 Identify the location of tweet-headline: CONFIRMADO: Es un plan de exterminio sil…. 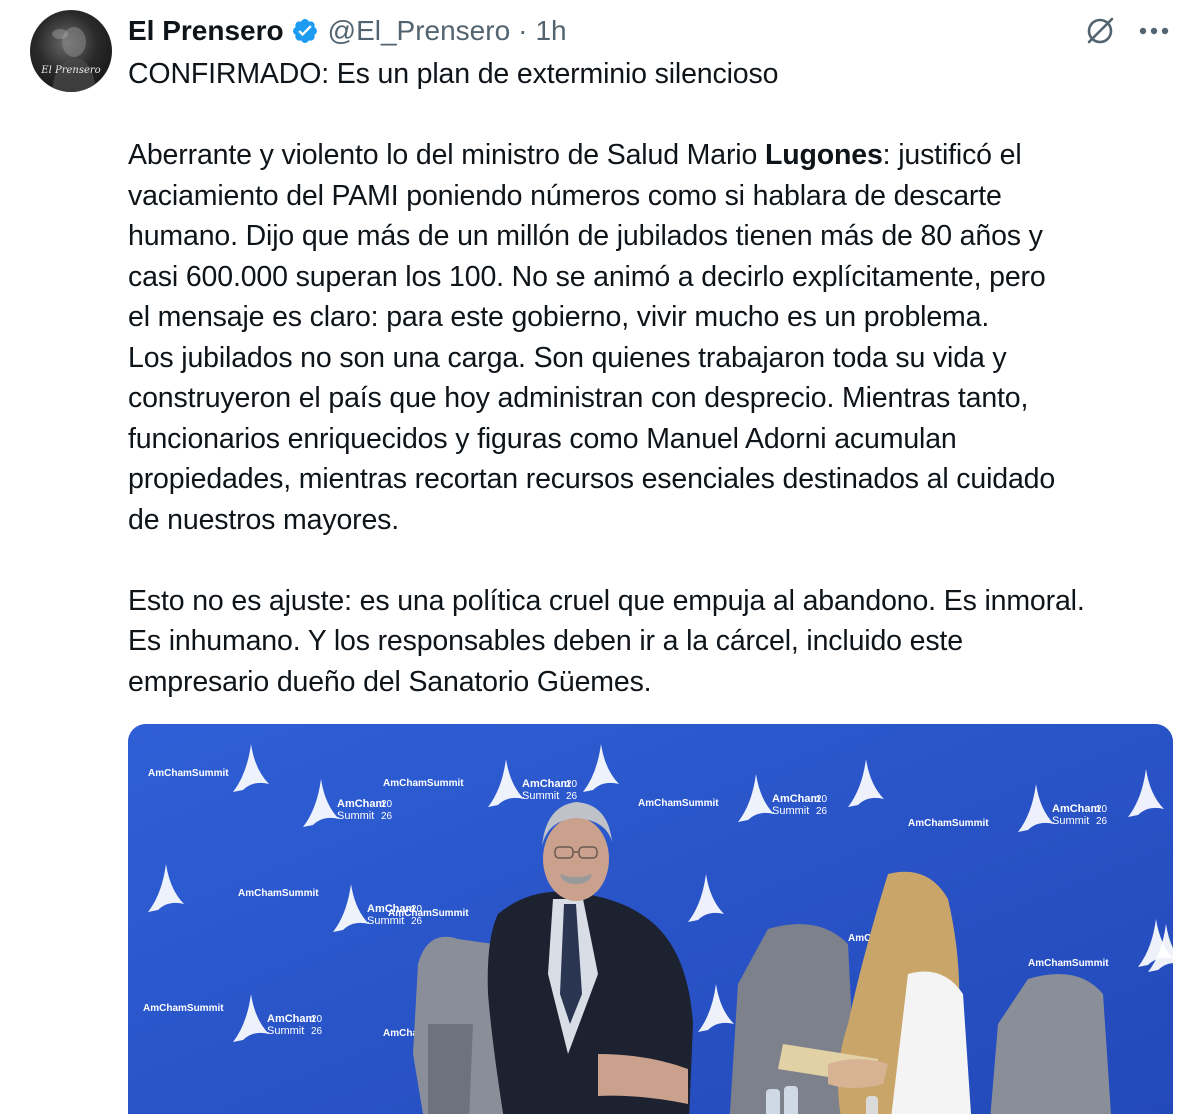
(453, 74).